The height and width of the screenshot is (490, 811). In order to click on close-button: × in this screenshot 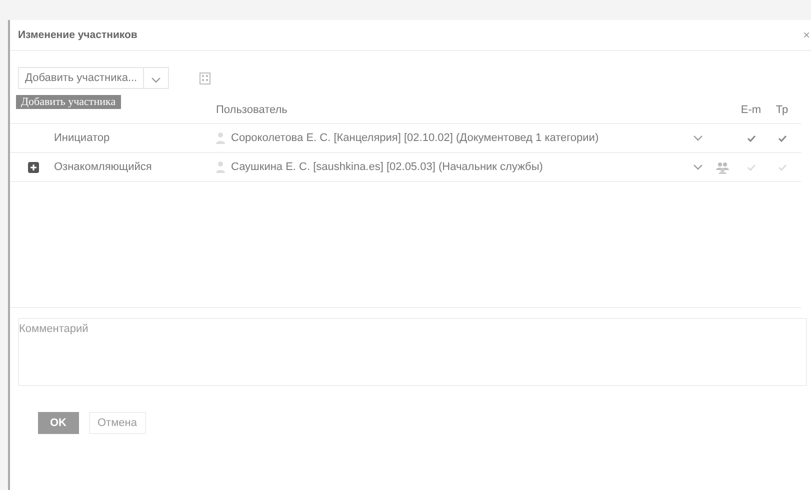, I will do `click(806, 35)`.